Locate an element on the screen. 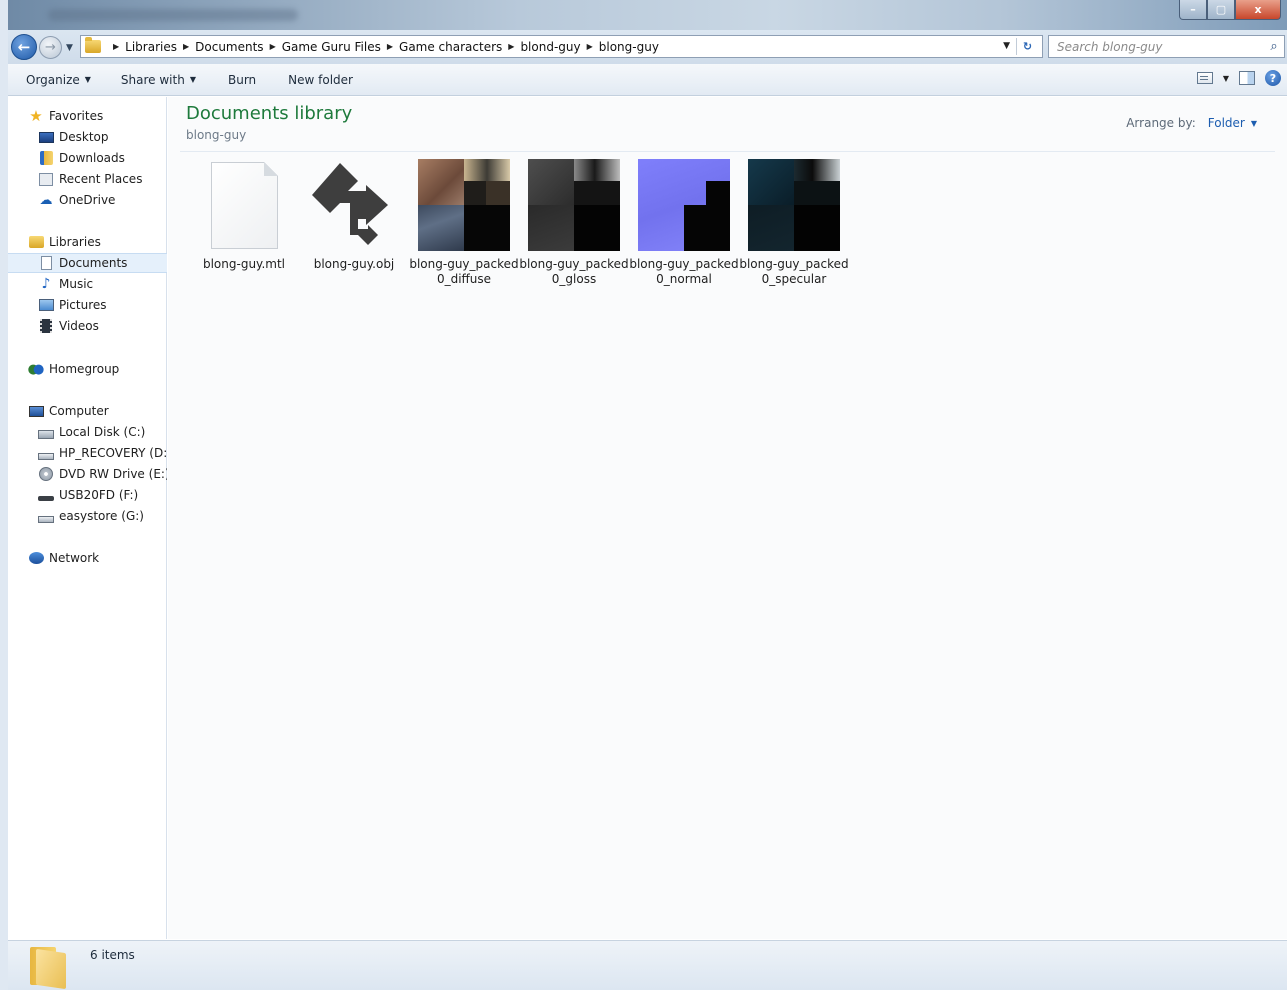  burn-button: Burn is located at coordinates (242, 80).